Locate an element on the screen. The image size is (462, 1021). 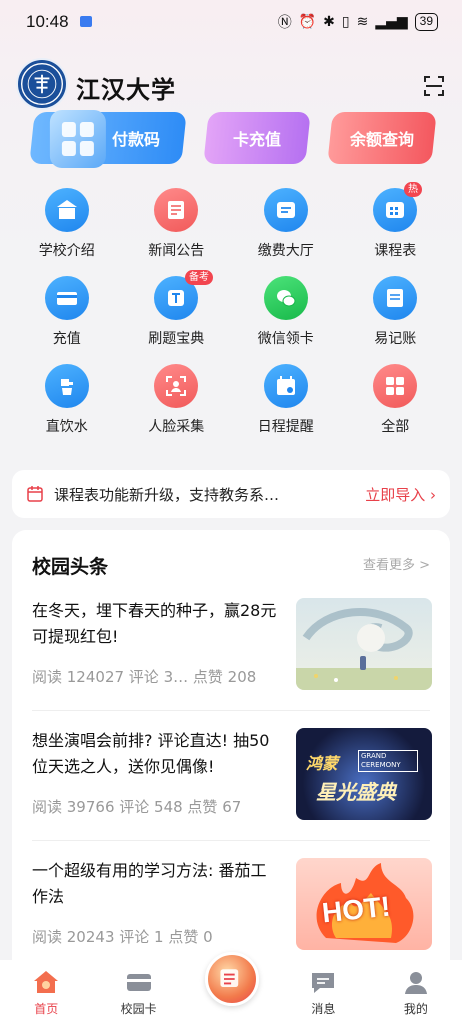
card-icon is located at coordinates (66, 298).